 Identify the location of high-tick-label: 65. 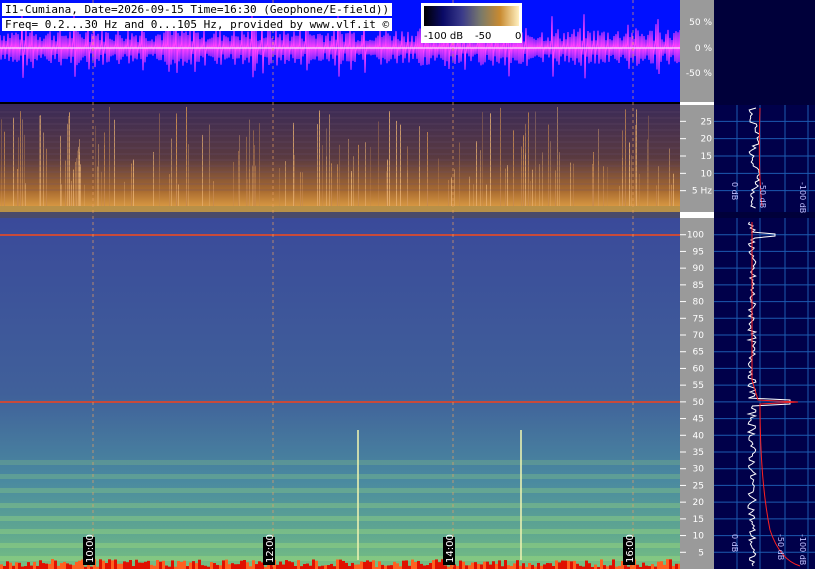
(698, 353).